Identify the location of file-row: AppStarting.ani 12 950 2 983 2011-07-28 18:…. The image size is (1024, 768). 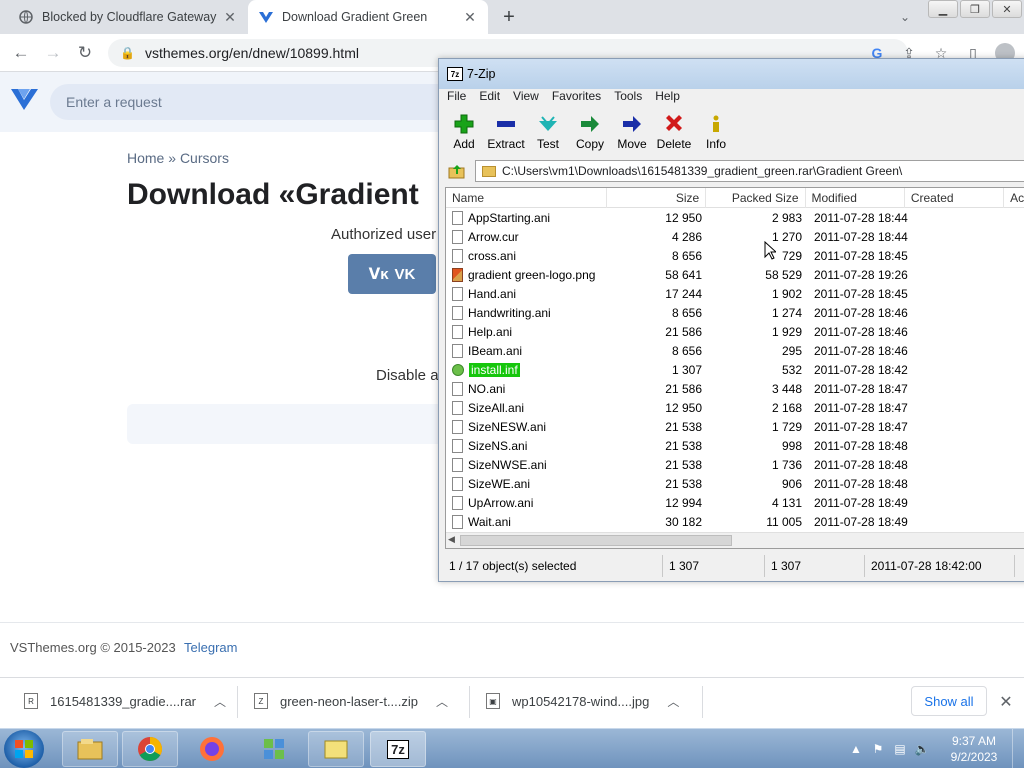
(735, 217).